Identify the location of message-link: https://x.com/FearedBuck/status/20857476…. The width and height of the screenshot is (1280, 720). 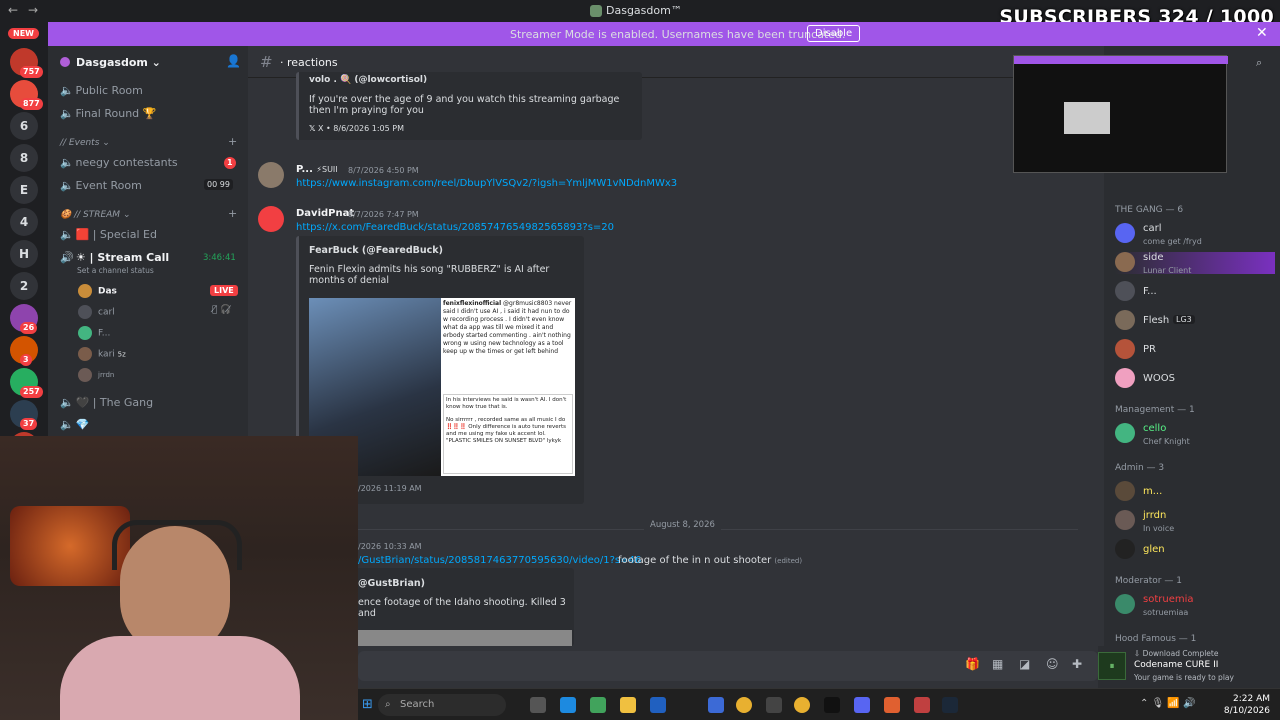
(455, 227).